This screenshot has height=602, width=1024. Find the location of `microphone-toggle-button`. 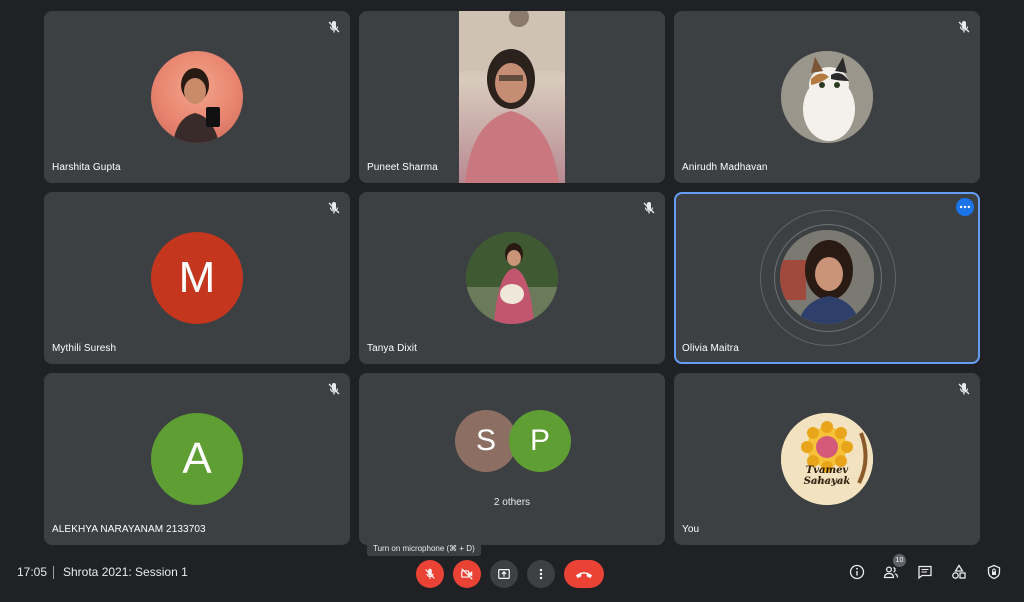

microphone-toggle-button is located at coordinates (430, 574).